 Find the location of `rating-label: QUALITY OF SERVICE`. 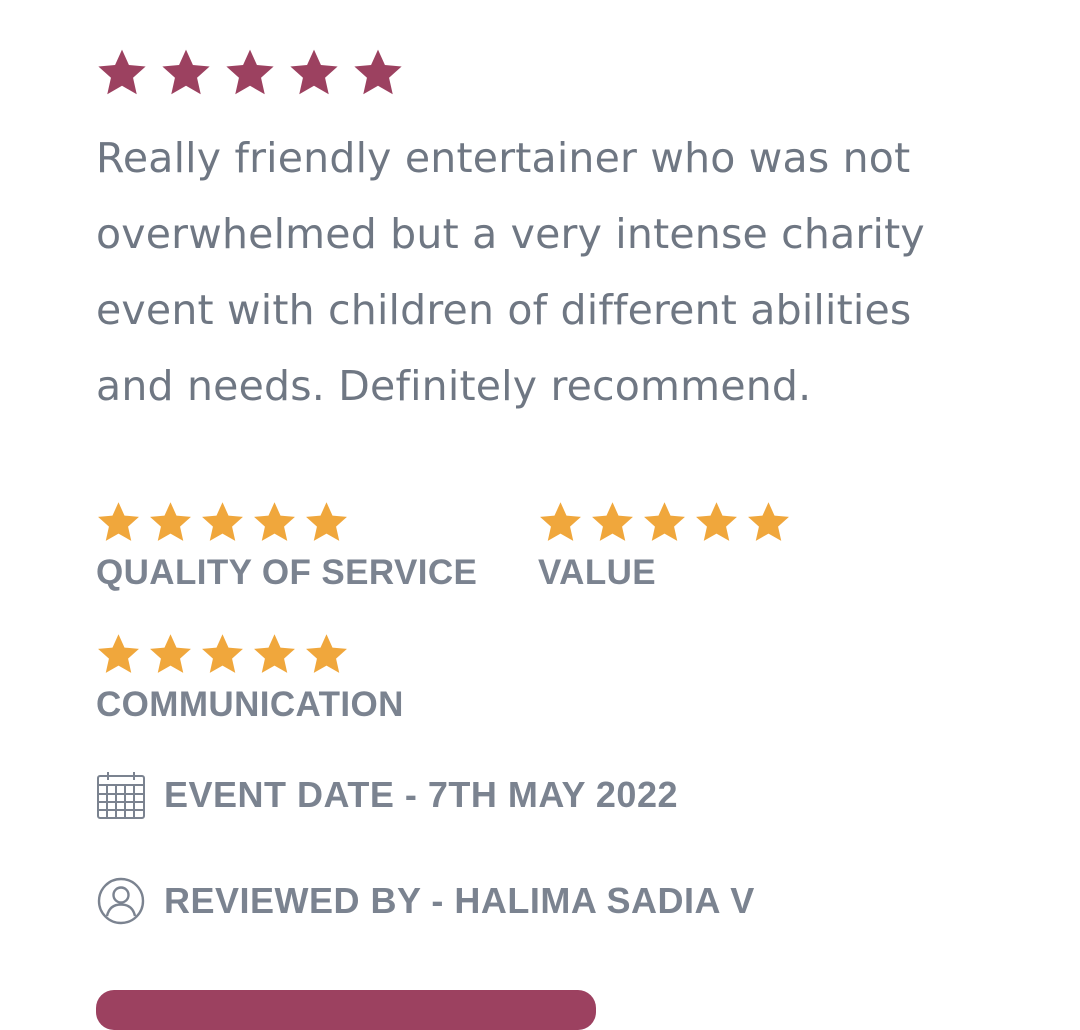

rating-label: QUALITY OF SERVICE is located at coordinates (287, 572).